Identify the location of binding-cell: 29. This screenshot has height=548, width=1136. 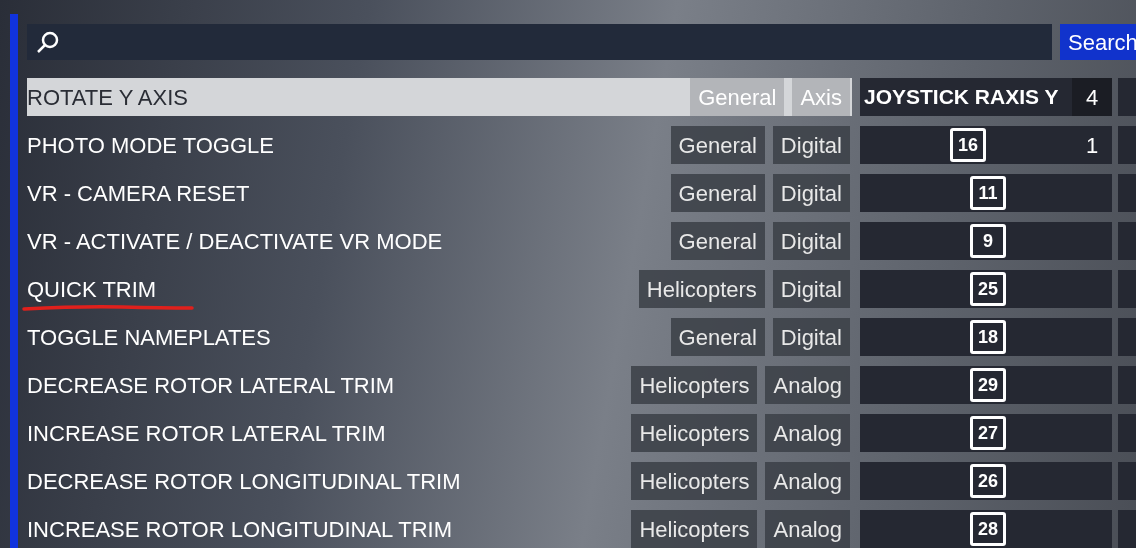
(986, 385).